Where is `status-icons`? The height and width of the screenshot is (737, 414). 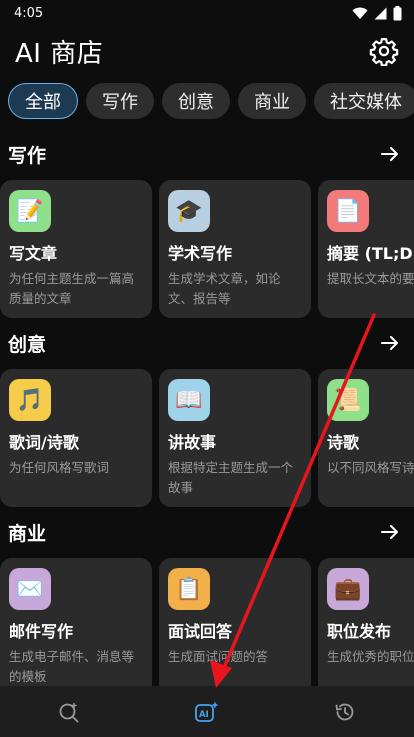 status-icons is located at coordinates (377, 13).